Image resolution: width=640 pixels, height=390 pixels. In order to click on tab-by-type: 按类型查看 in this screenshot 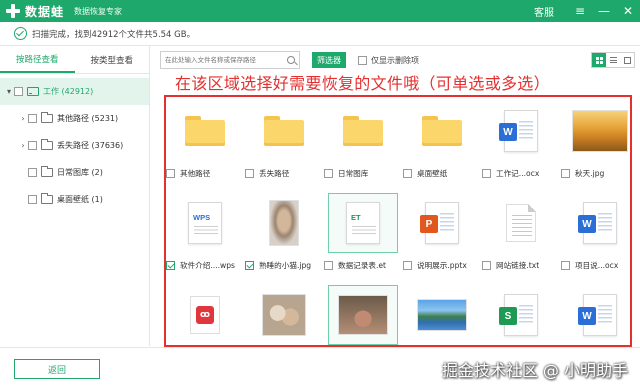, I will do `click(112, 59)`.